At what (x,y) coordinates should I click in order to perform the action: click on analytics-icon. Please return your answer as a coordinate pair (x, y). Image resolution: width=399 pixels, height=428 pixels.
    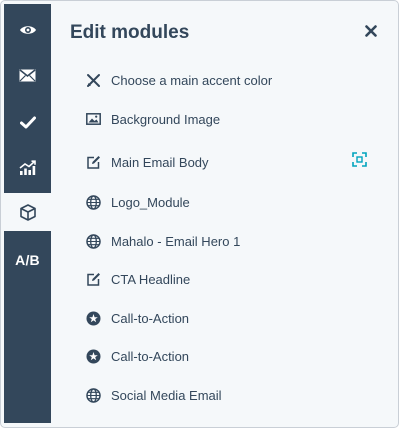
    Looking at the image, I should click on (27, 168).